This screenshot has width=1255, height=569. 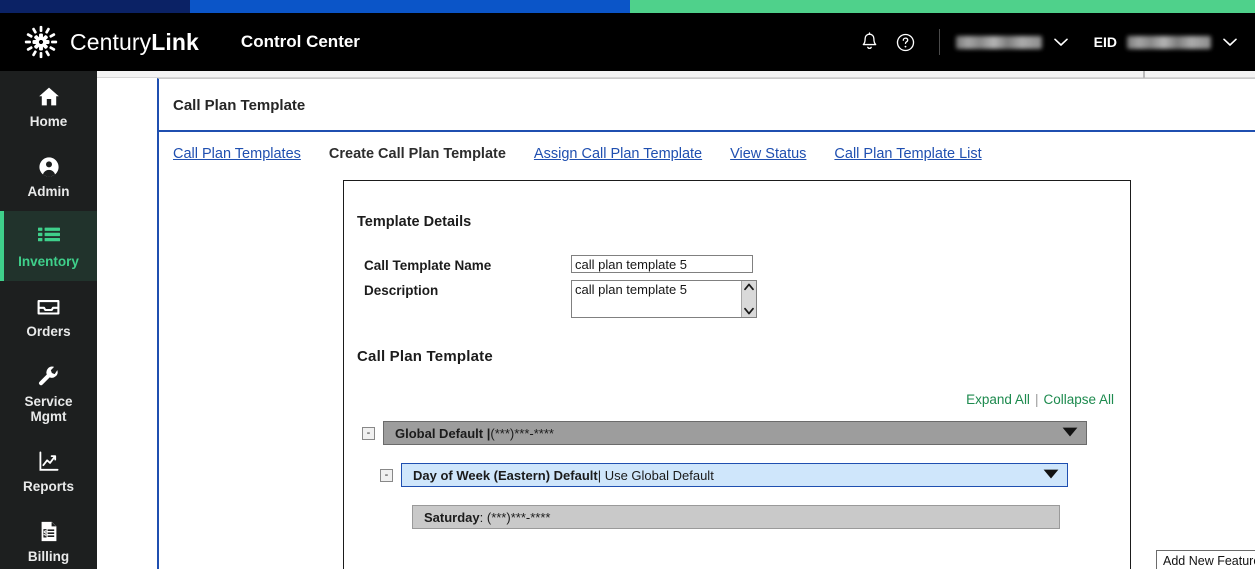 I want to click on sidebar-item-label: Reports, so click(x=48, y=486).